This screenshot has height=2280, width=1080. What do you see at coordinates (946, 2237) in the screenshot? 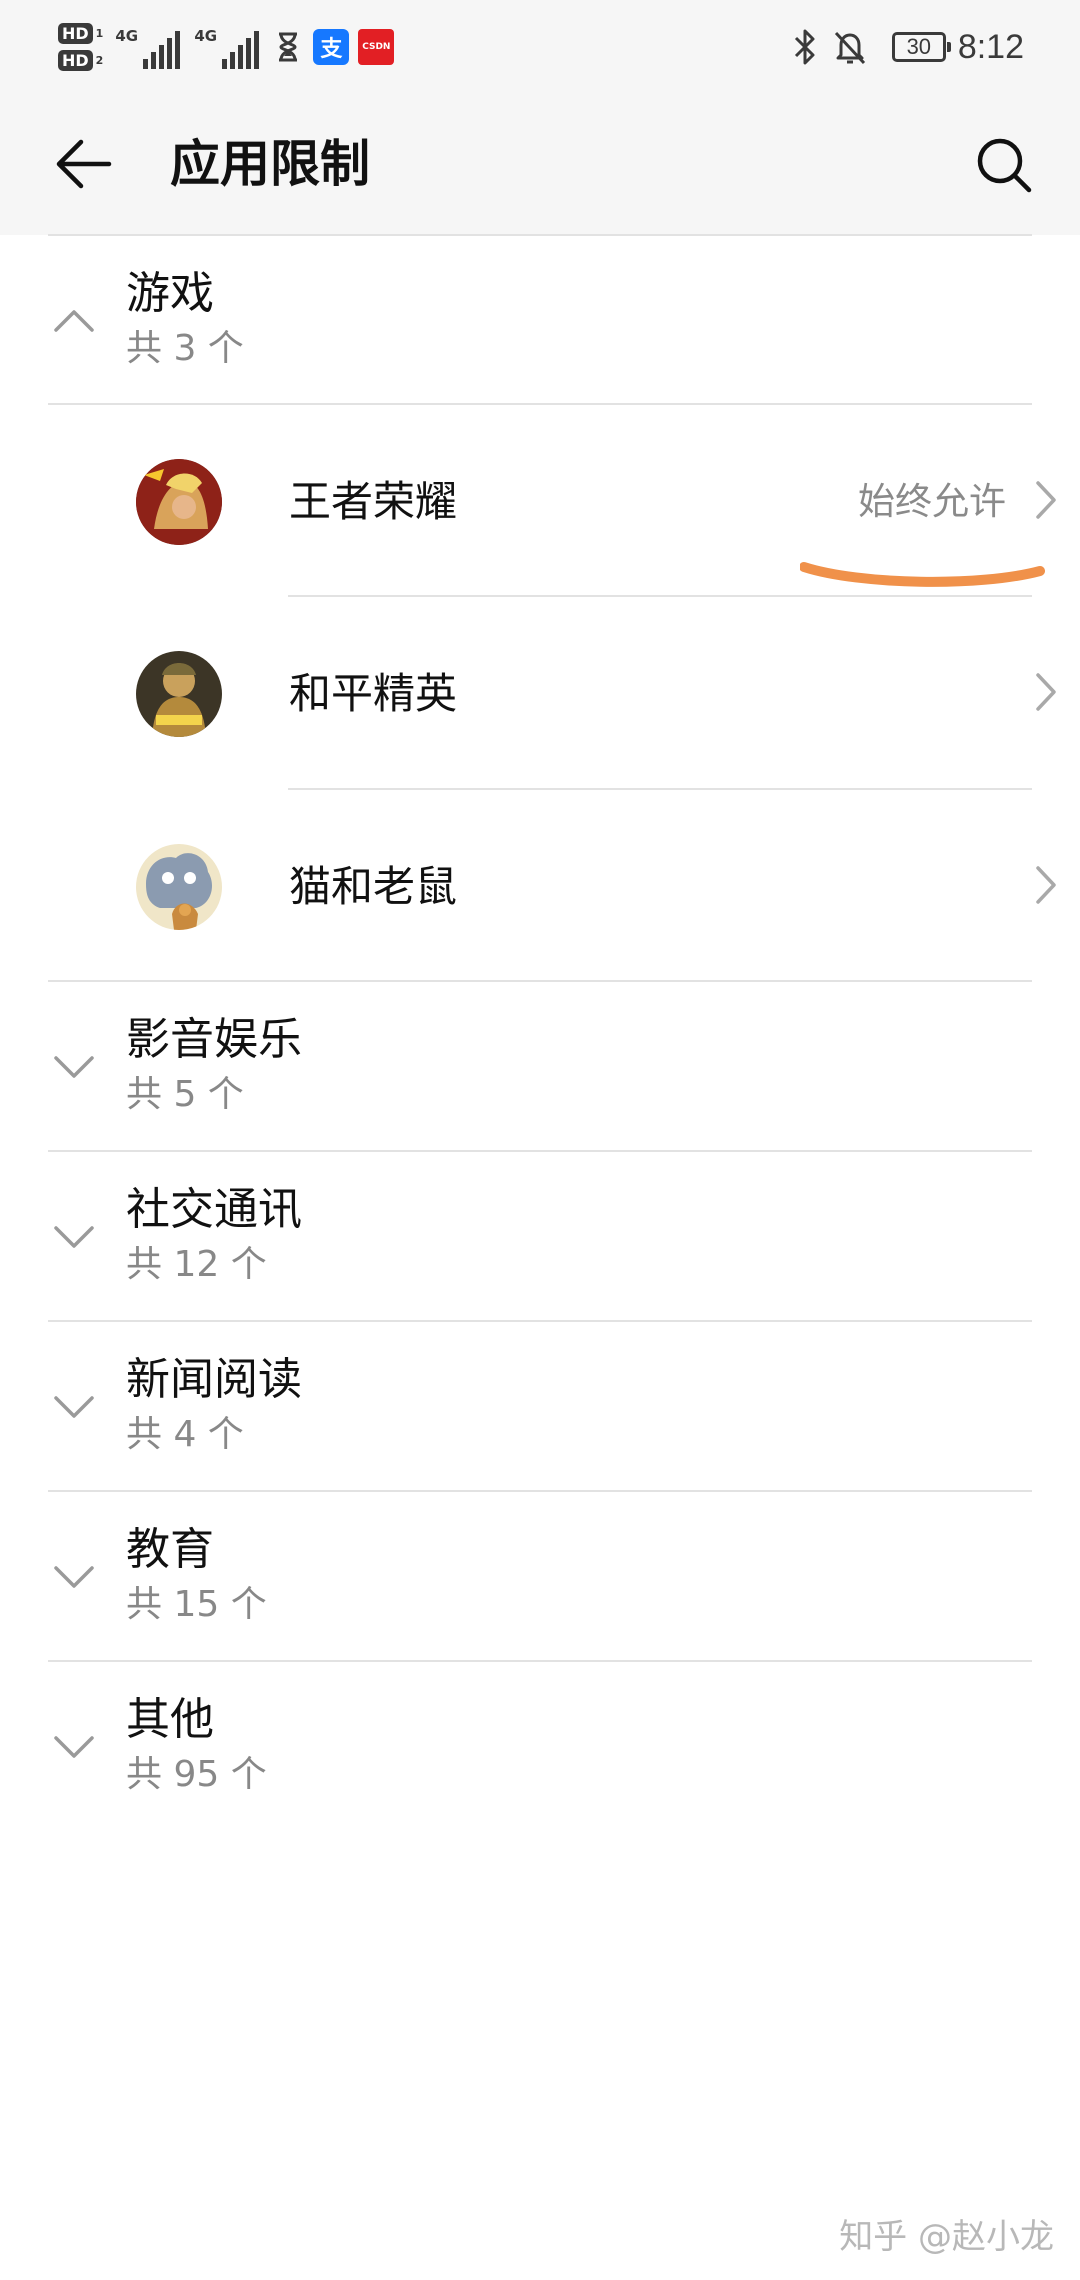
I see `watermark: 知乎 @赵小龙` at bounding box center [946, 2237].